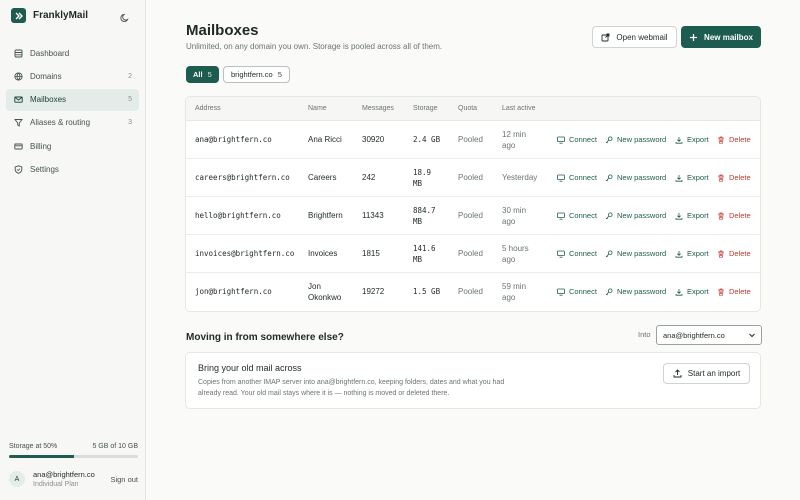 This screenshot has width=800, height=500. What do you see at coordinates (72, 99) in the screenshot?
I see `sidebar-item-mailboxes: Mailboxes 5` at bounding box center [72, 99].